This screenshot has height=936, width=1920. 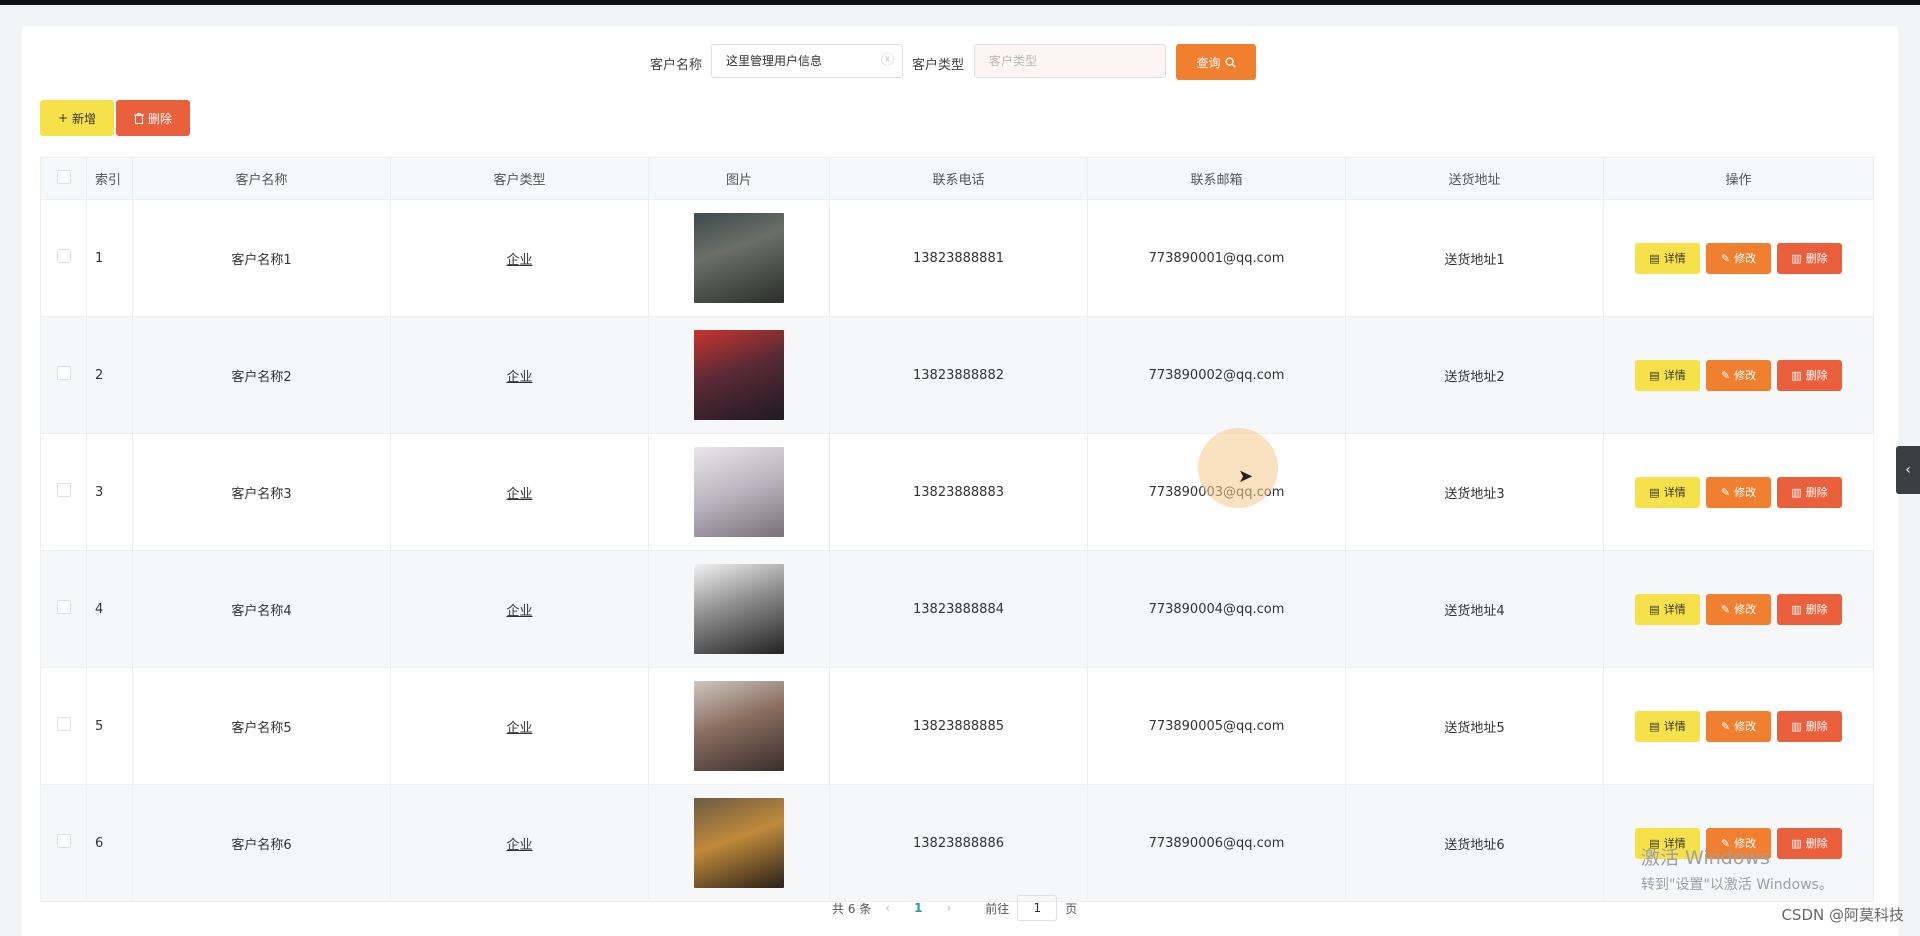 I want to click on query-button: 查询, so click(x=1216, y=62).